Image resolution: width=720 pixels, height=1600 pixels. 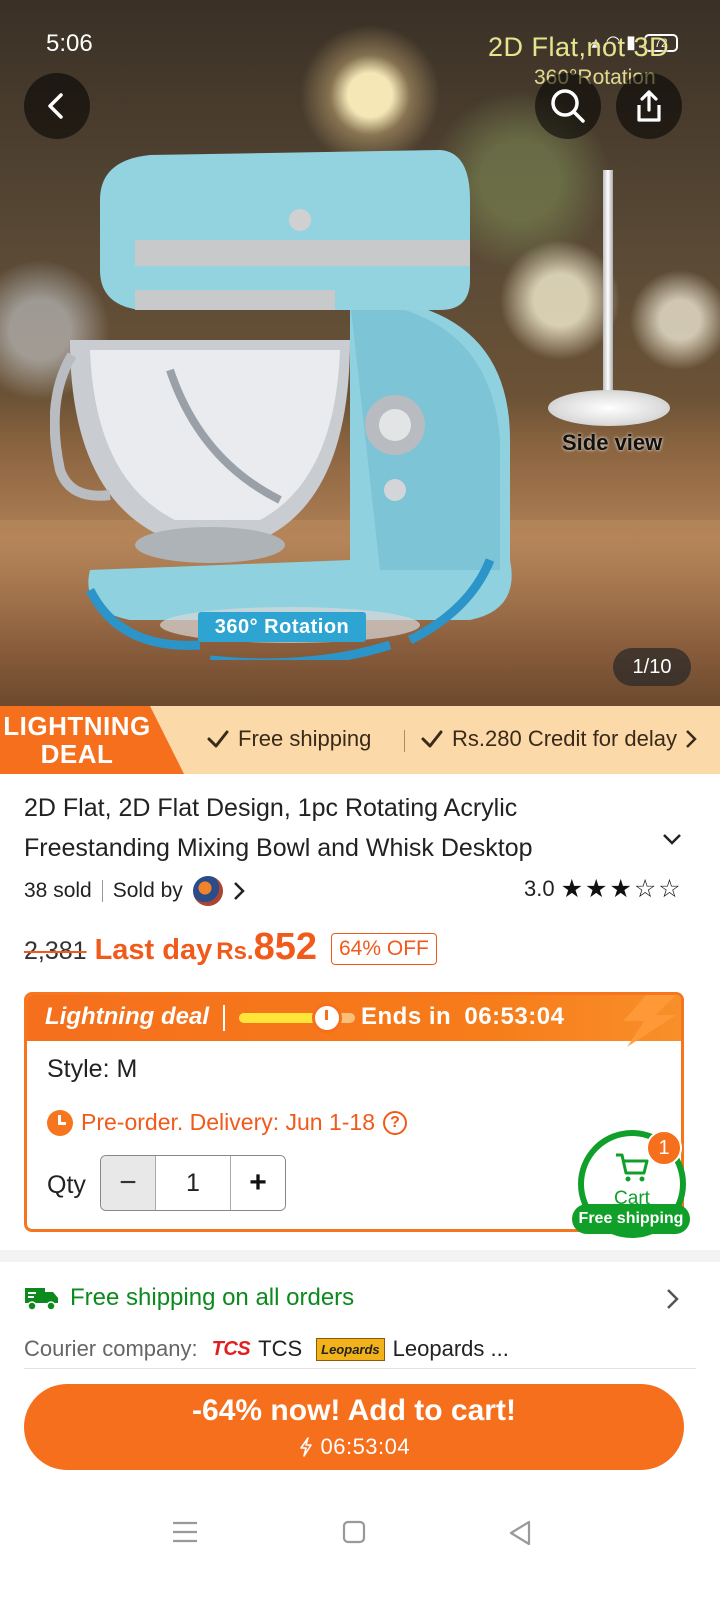 I want to click on perk-free-shipping: Free shipping, so click(x=288, y=739).